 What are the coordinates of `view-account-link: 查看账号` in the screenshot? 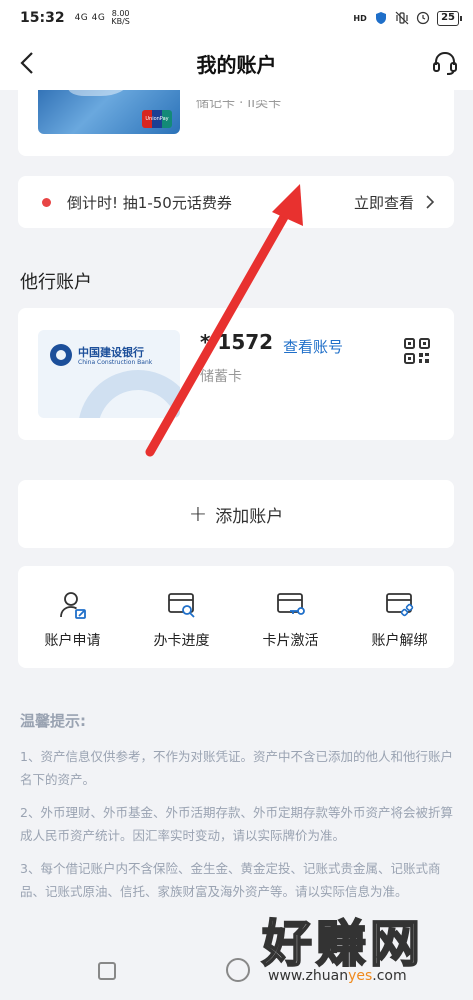 It's located at (313, 346).